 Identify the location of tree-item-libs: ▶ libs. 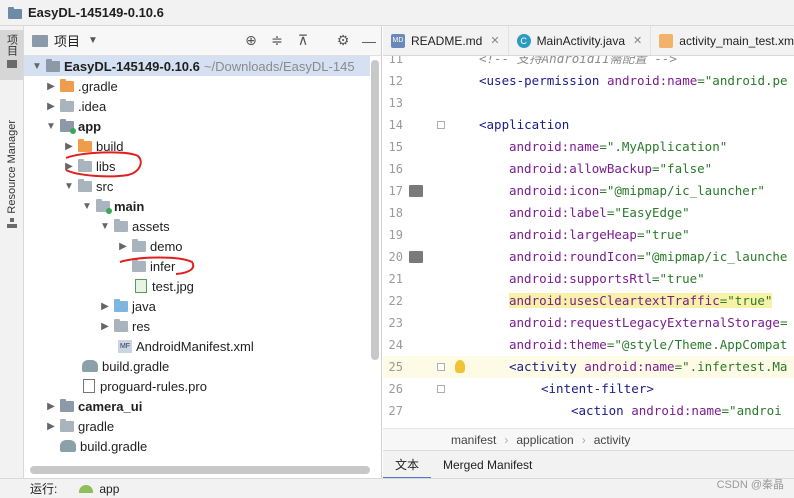
(197, 166).